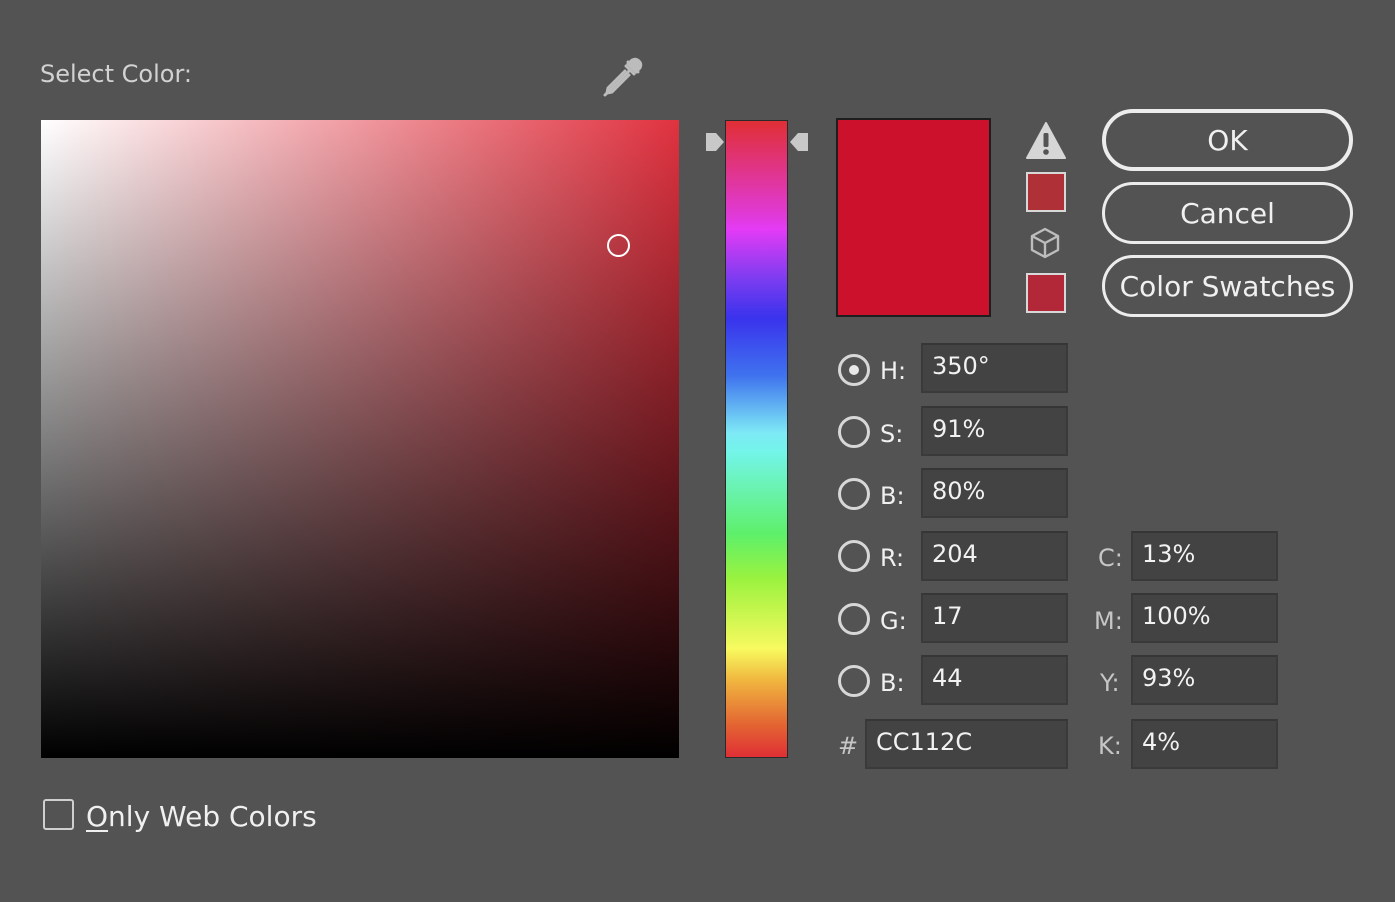  What do you see at coordinates (1110, 683) in the screenshot?
I see `yellow-label: Y:` at bounding box center [1110, 683].